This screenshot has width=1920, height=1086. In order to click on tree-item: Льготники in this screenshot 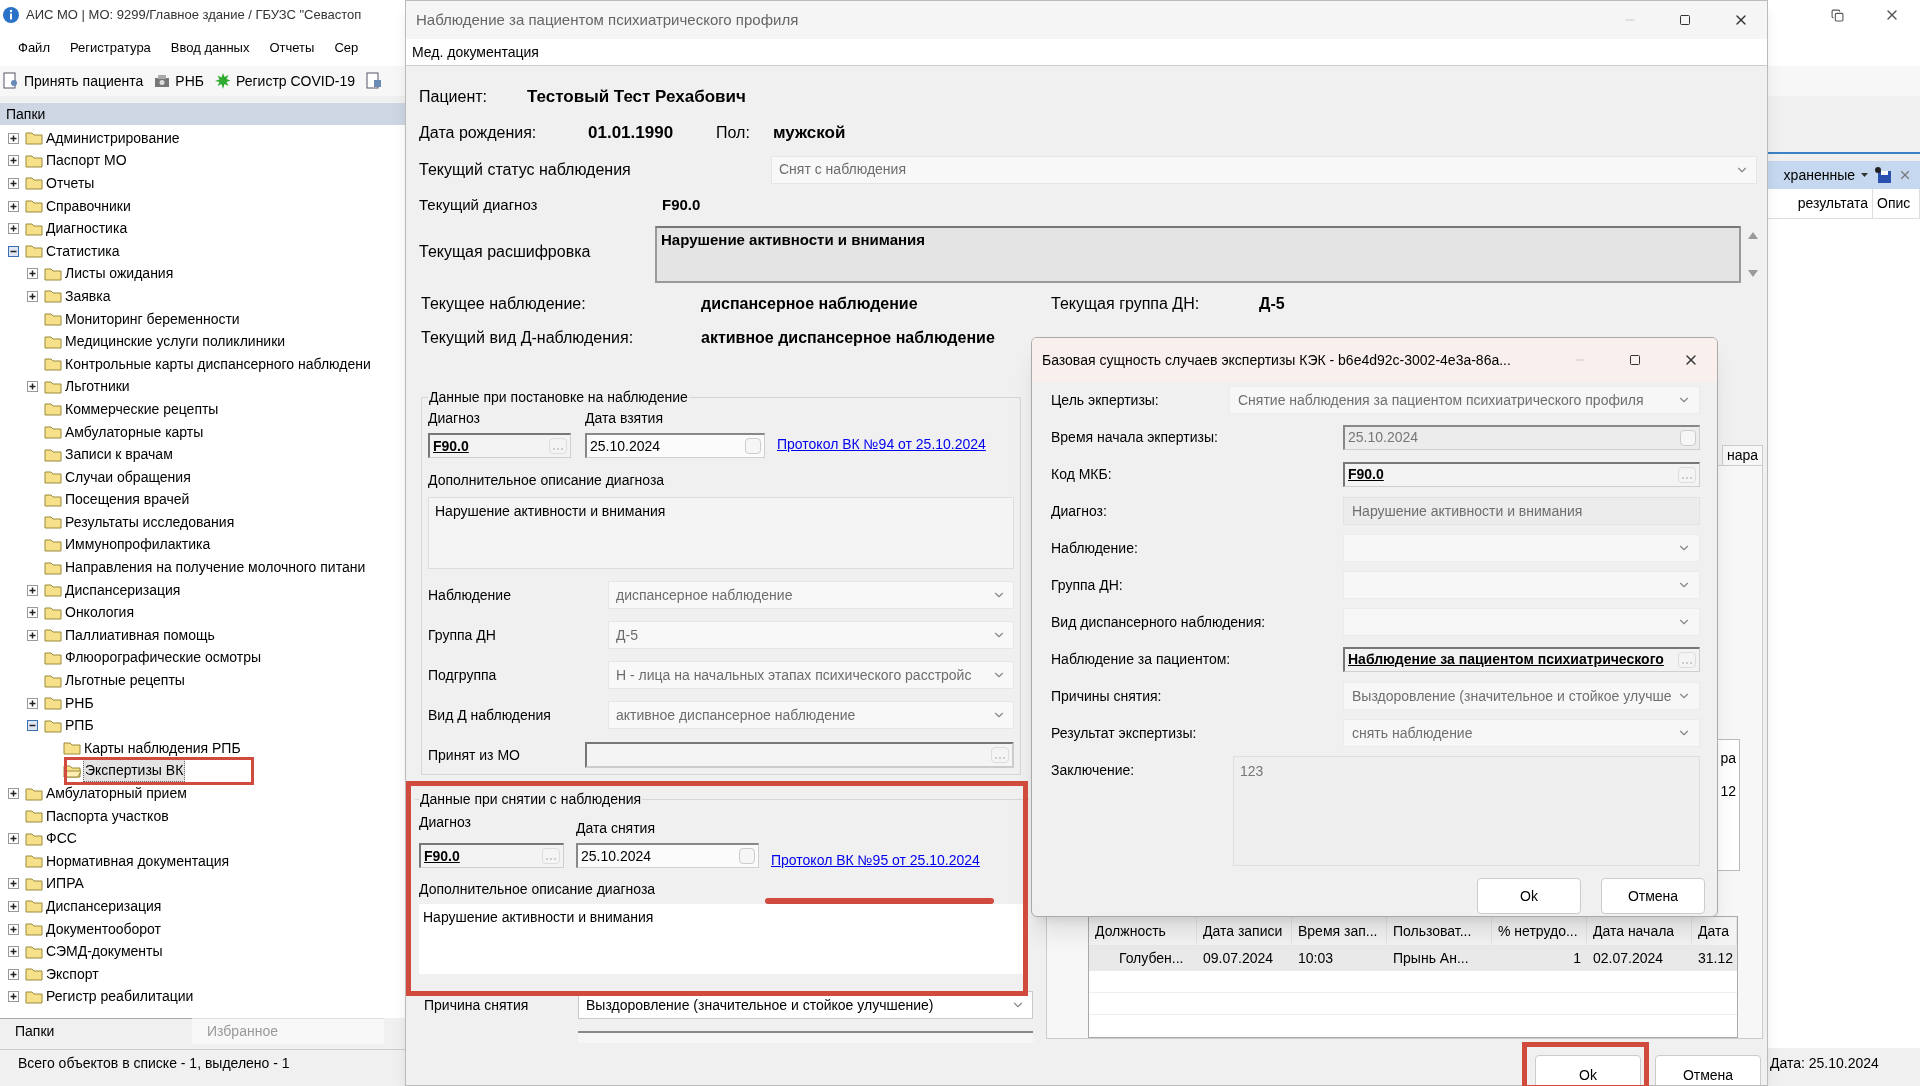, I will do `click(97, 387)`.